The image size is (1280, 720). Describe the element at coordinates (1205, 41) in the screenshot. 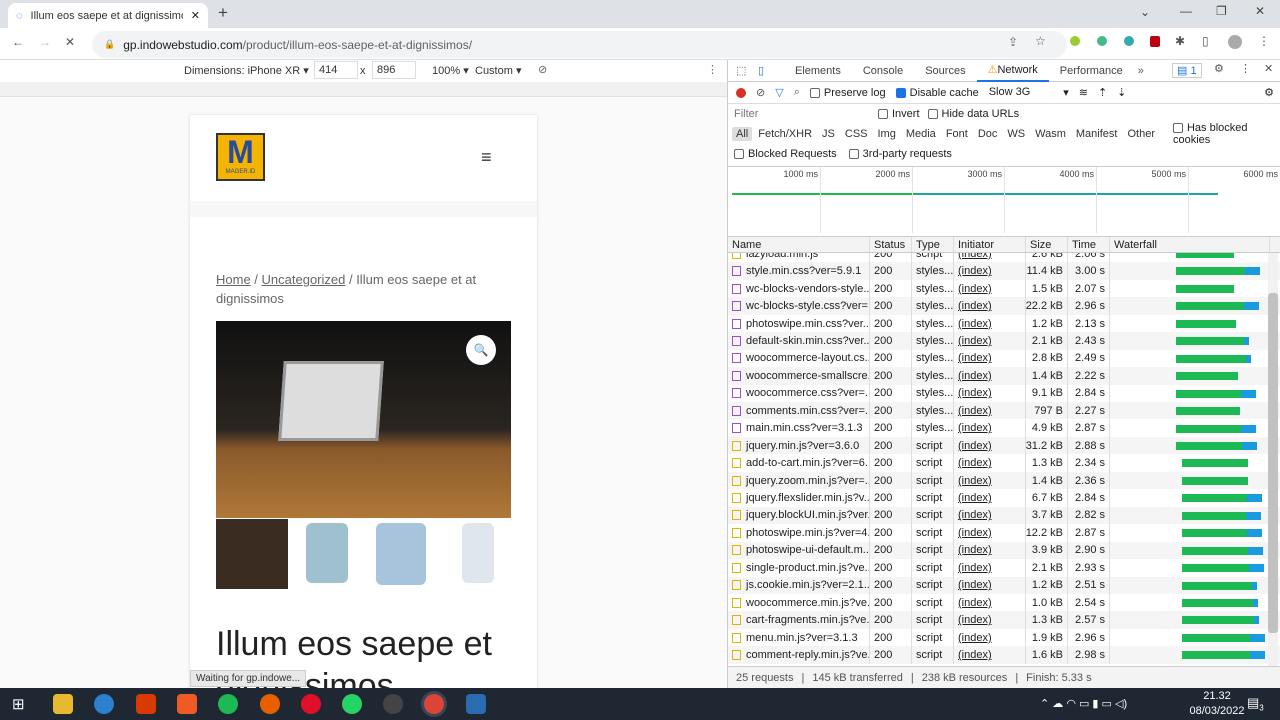

I see `side-panel-icon: ▯` at that location.